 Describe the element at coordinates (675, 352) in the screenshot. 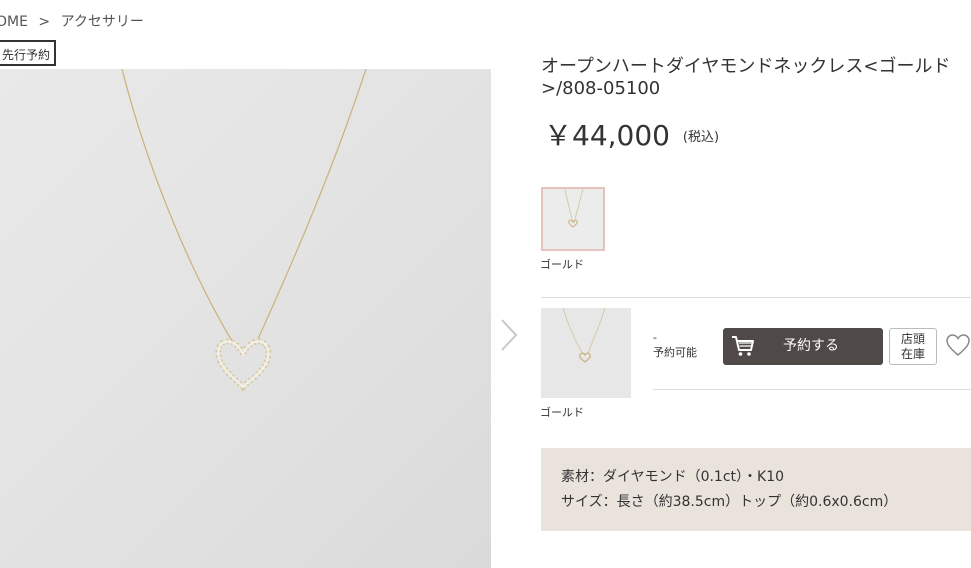

I see `stock-availability: 予約可能` at that location.